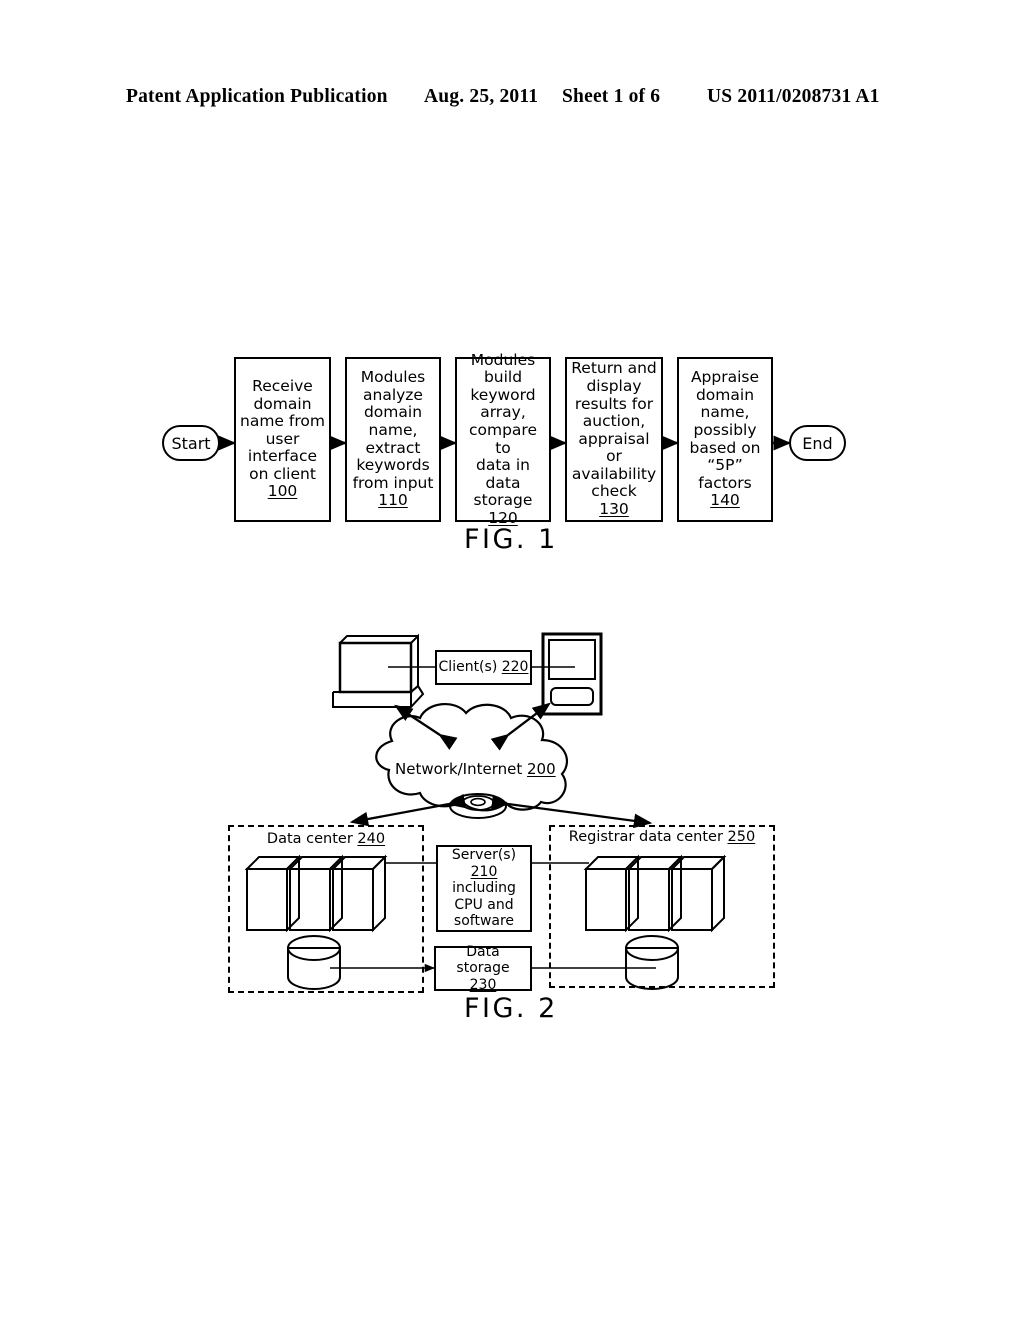  I want to click on servers-box-text: Server(s) 210 including CPU and software, so click(484, 888).